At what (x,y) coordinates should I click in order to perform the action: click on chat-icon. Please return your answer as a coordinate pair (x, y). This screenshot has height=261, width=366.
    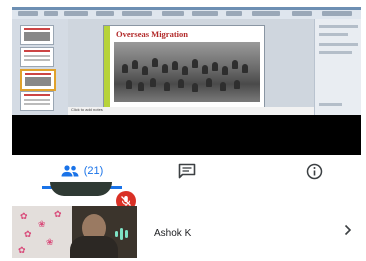
    Looking at the image, I should click on (187, 171).